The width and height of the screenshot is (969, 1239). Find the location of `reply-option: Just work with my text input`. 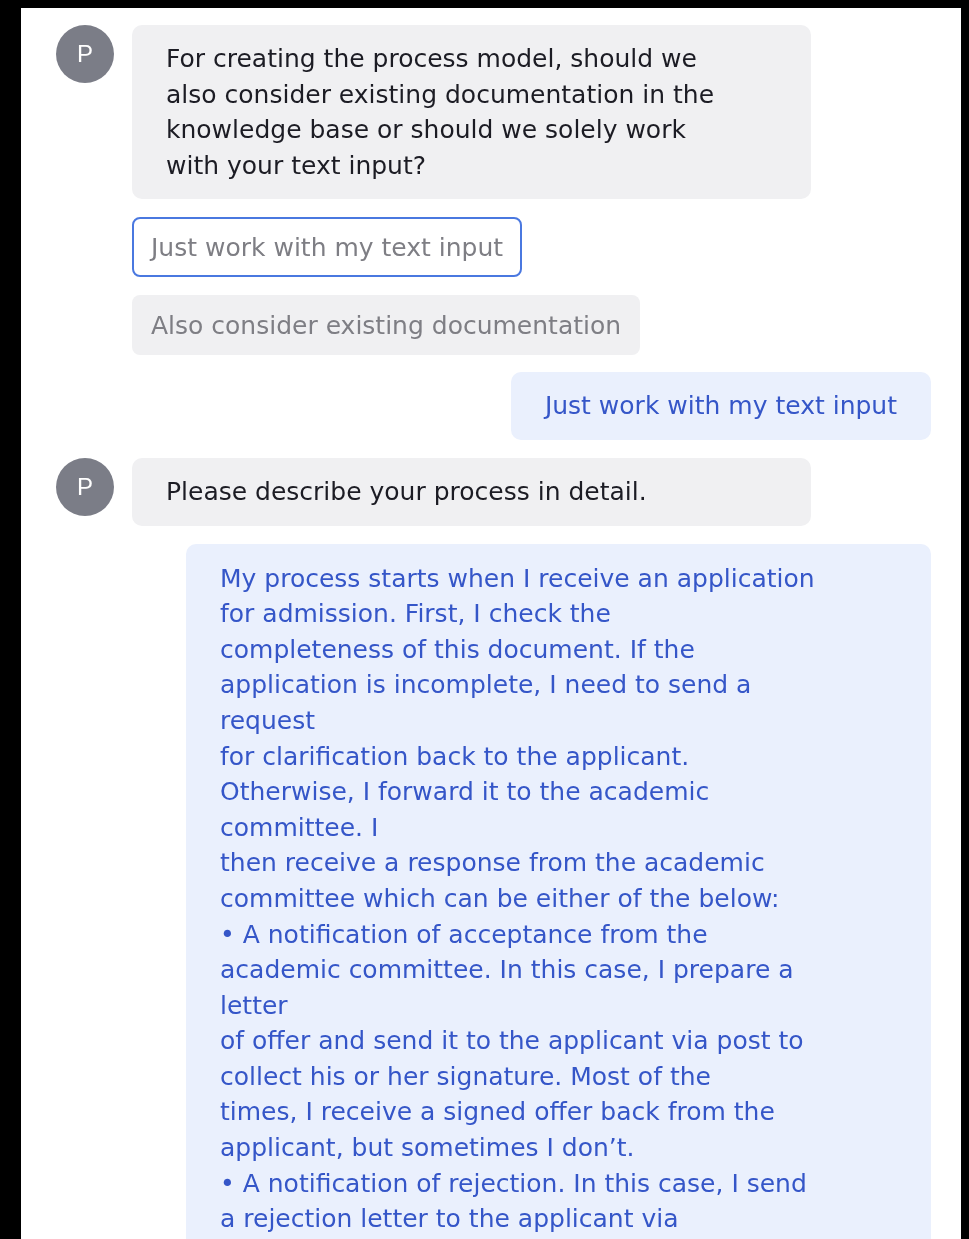

reply-option: Just work with my text input is located at coordinates (327, 247).